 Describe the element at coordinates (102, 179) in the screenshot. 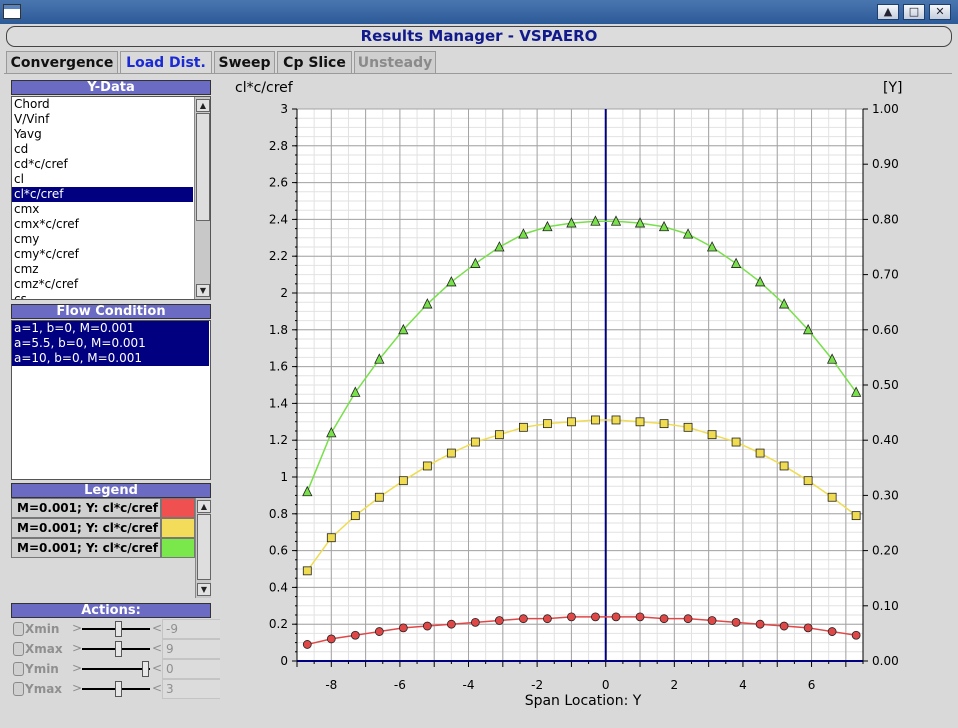

I see `list-item: cl` at that location.